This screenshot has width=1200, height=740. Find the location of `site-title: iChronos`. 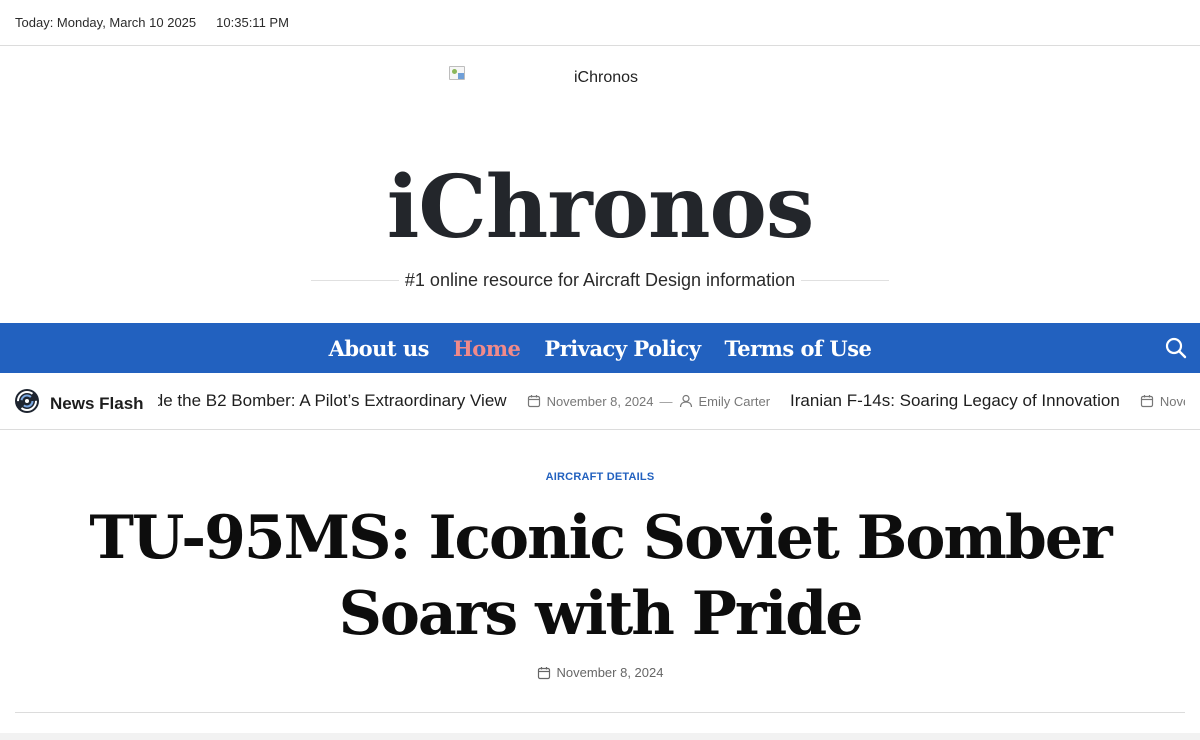

site-title: iChronos is located at coordinates (600, 208).